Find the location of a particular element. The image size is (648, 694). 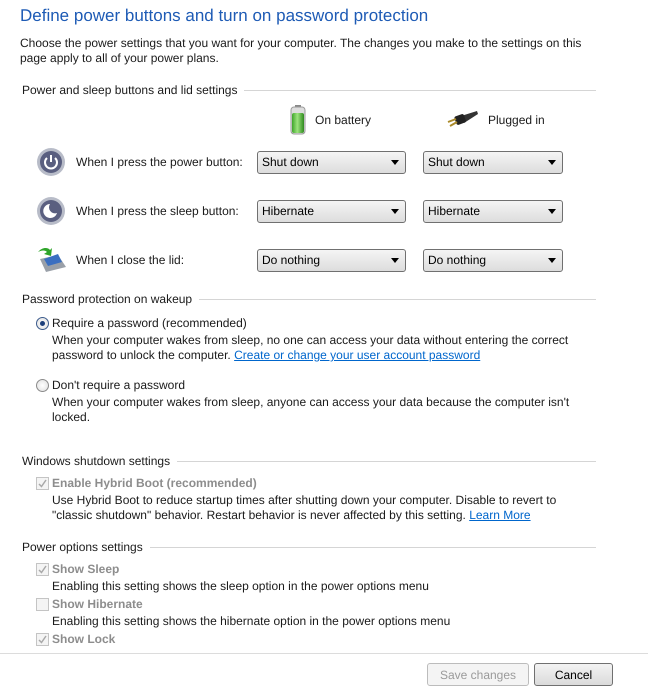

setting-description: Enabling this setting shows the hibernate option in the power options menu is located at coordinates (252, 621).